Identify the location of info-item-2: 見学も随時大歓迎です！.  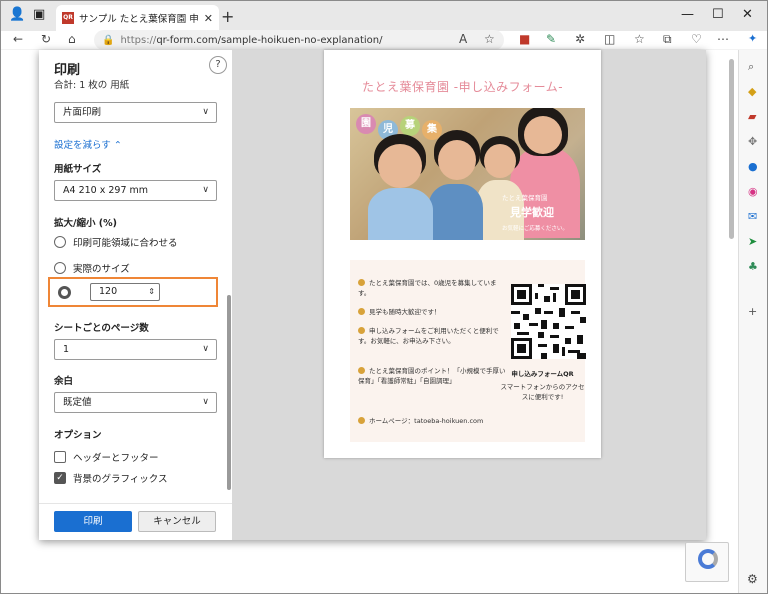
(433, 312).